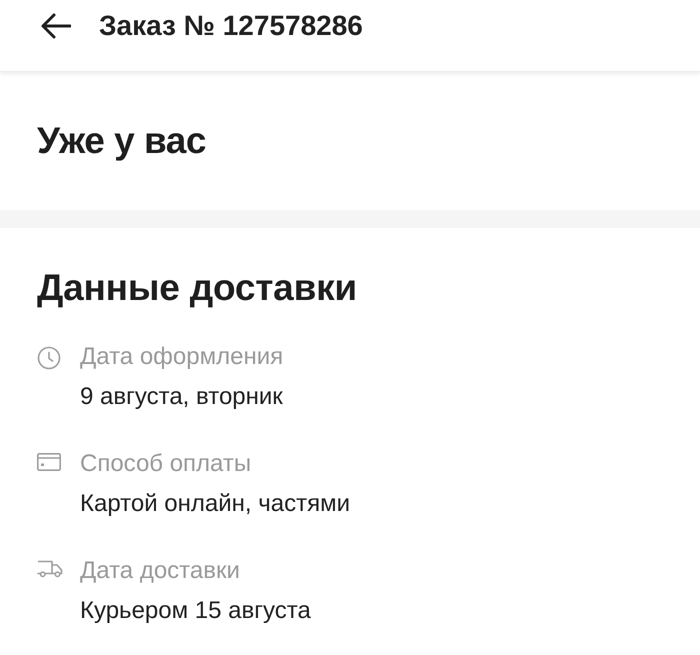  I want to click on field-label: Дата доставки, so click(160, 571).